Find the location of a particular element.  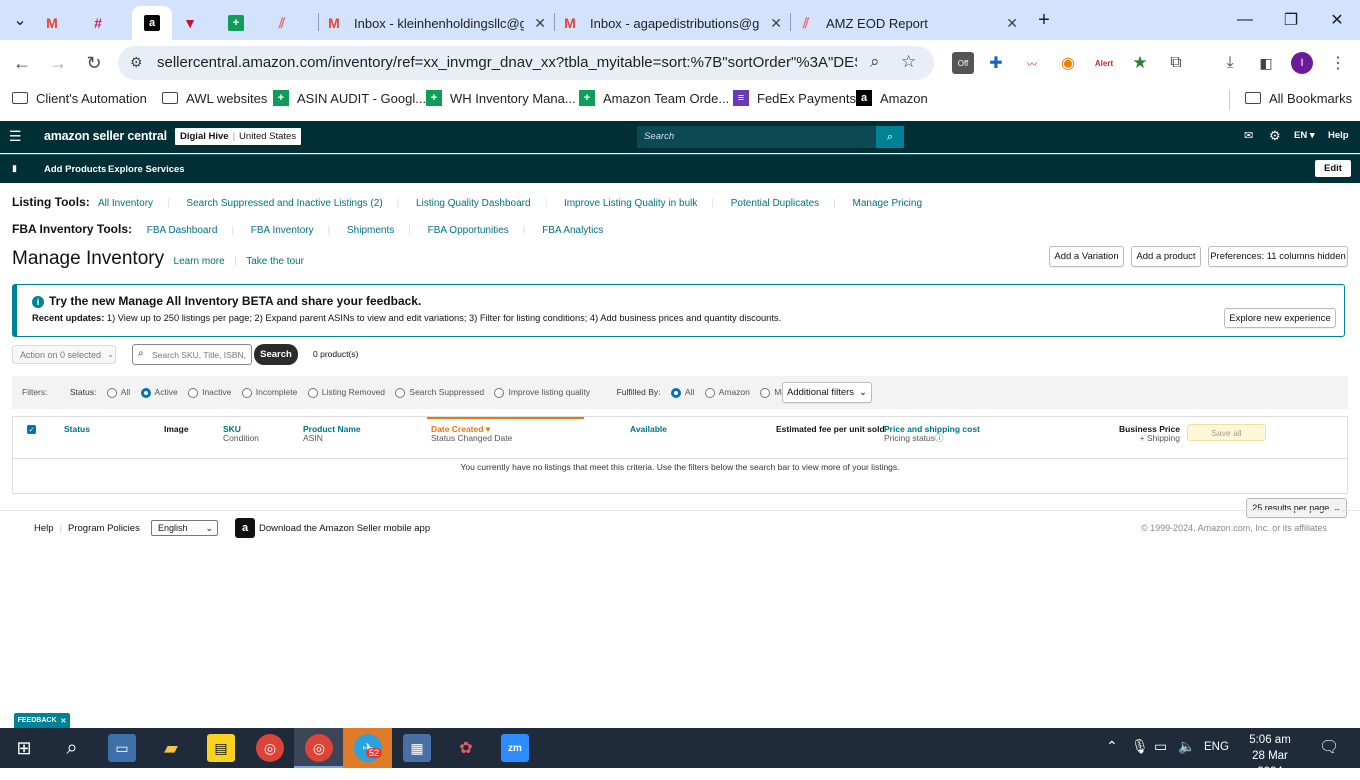

link-fba-analytics: FBA Analytics is located at coordinates (572, 230).